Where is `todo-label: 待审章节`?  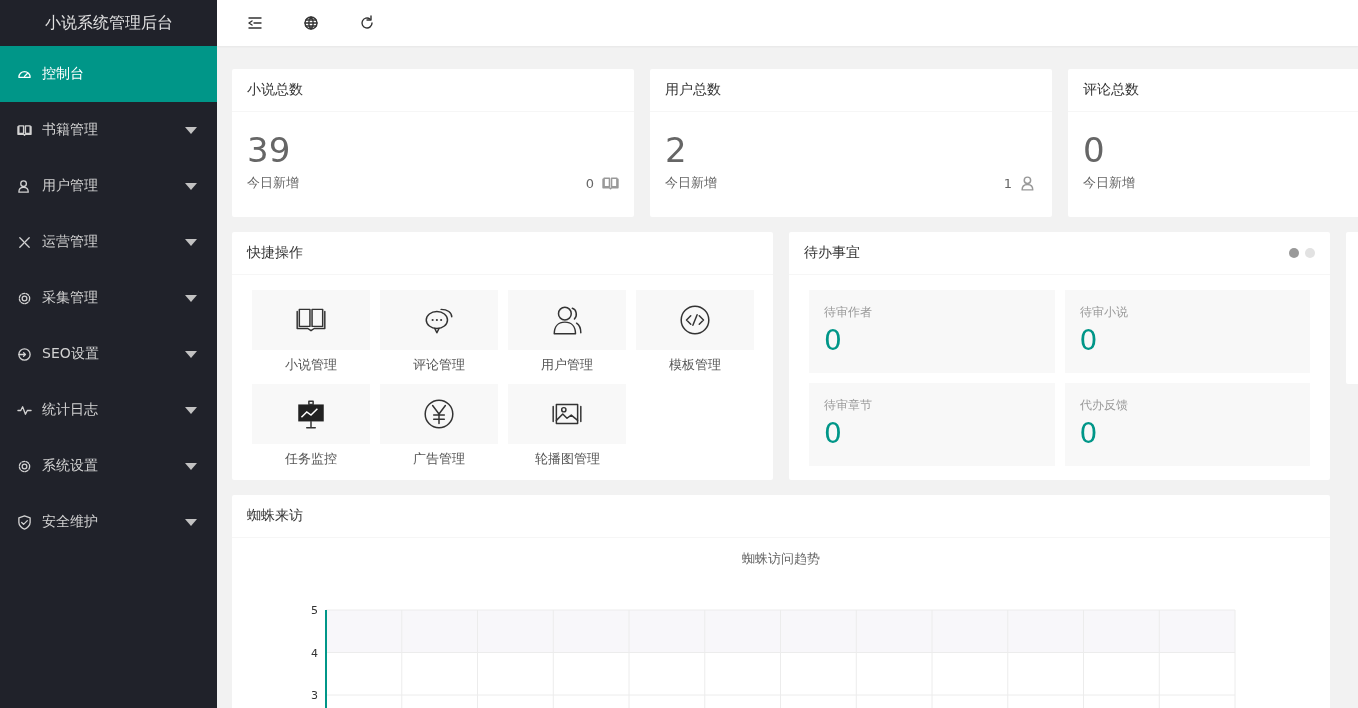 todo-label: 待审章节 is located at coordinates (848, 405).